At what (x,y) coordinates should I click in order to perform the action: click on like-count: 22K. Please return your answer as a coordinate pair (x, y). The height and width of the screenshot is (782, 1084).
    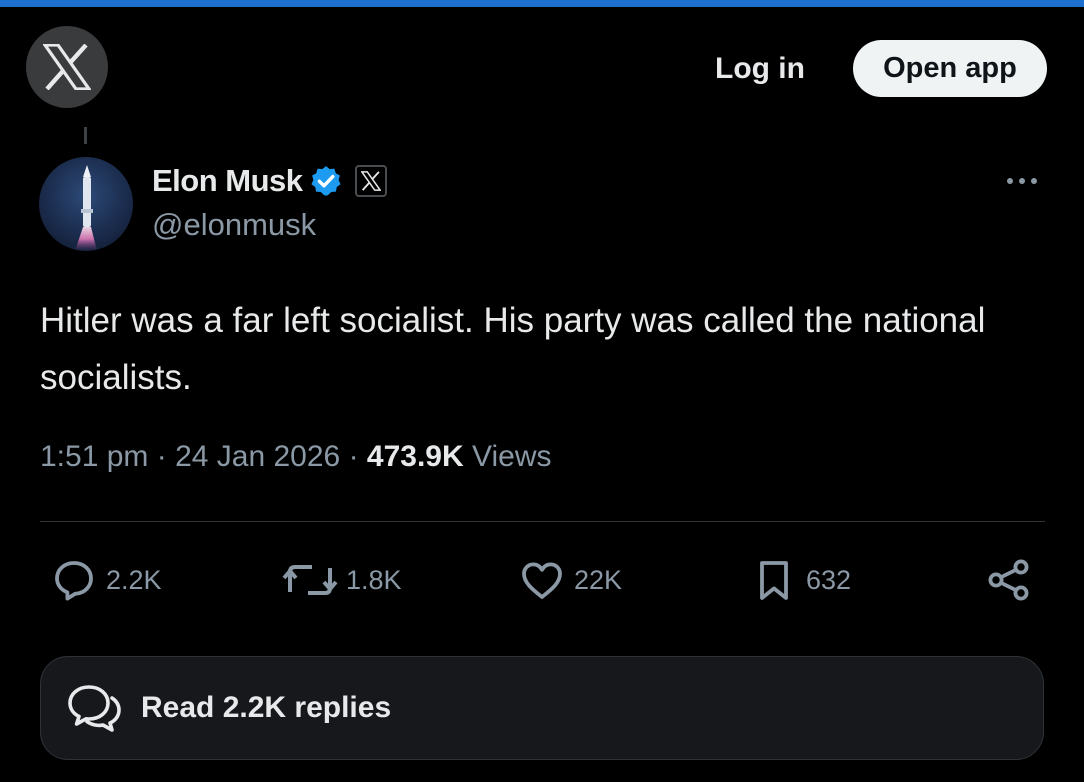
    Looking at the image, I should click on (598, 579).